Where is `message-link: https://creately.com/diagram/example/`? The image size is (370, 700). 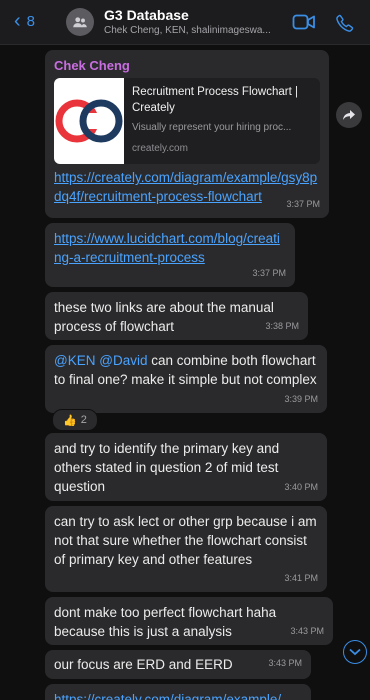 message-link: https://creately.com/diagram/example/ is located at coordinates (178, 695).